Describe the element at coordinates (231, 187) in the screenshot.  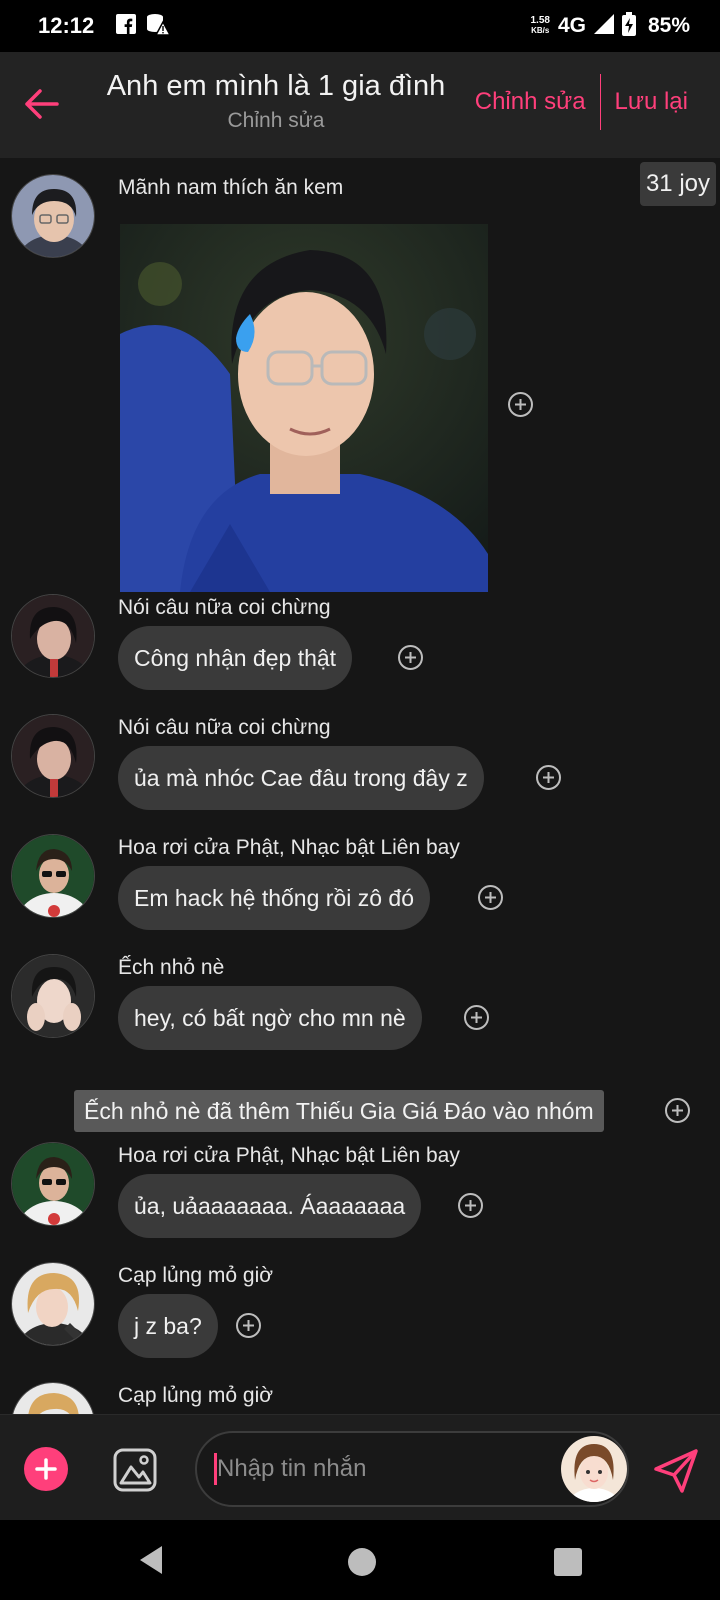
I see `sender-name: Mãnh nam thích ăn kem` at that location.